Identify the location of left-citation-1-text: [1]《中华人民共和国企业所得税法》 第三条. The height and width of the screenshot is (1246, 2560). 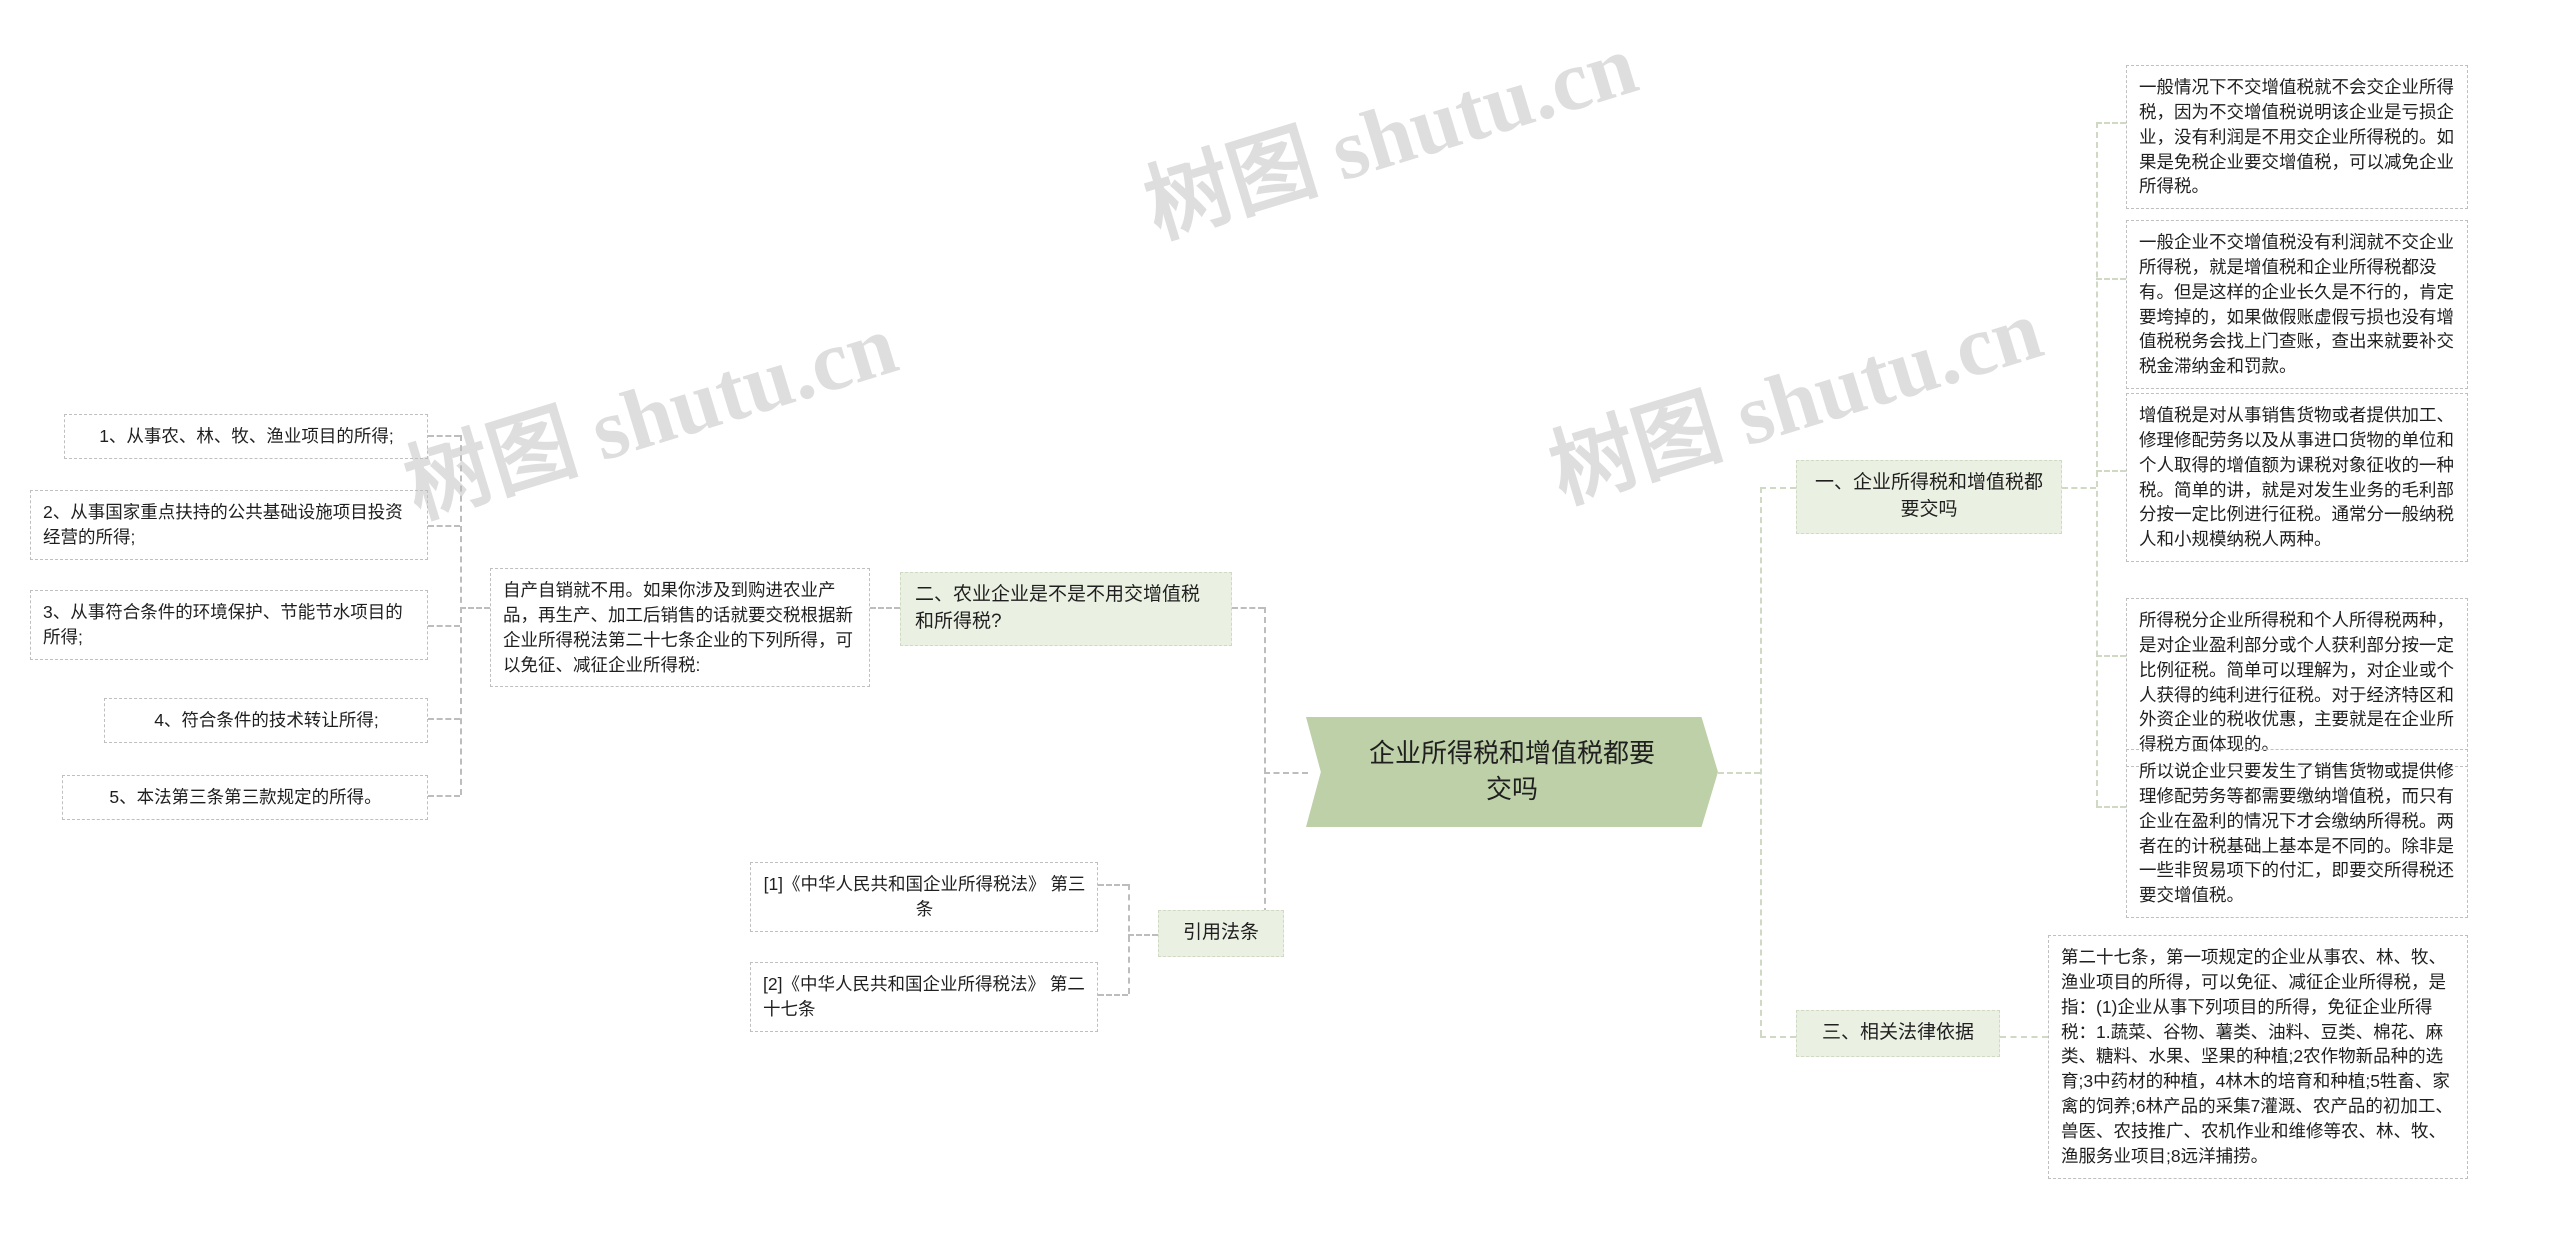
(924, 896).